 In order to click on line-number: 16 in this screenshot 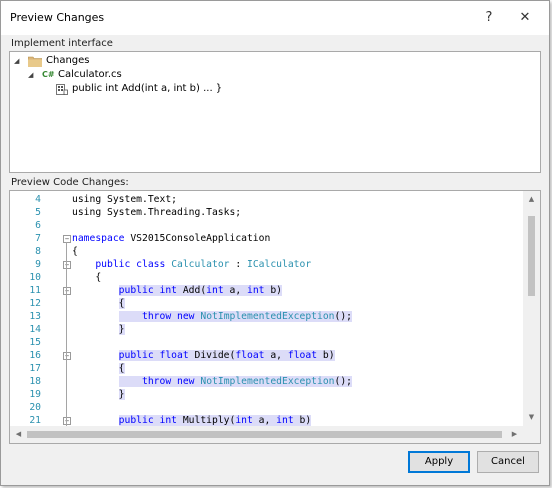, I will do `click(35, 355)`.